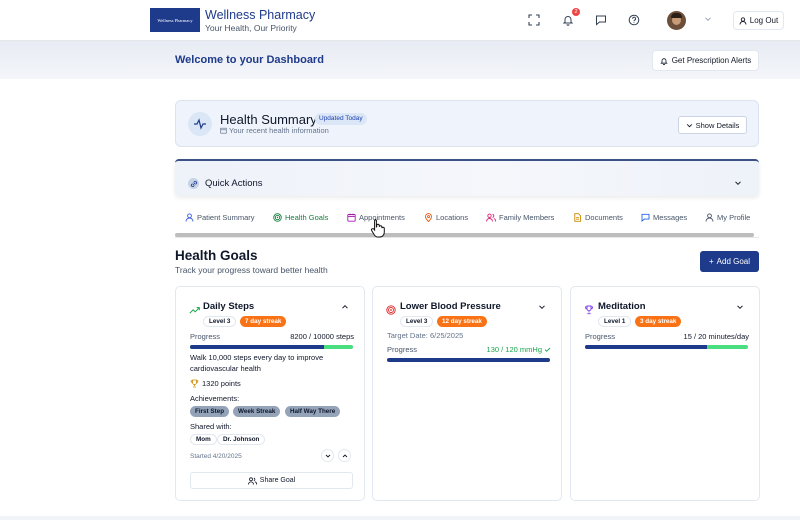 The width and height of the screenshot is (800, 520). Describe the element at coordinates (604, 217) in the screenshot. I see `tab-label: Documents` at that location.